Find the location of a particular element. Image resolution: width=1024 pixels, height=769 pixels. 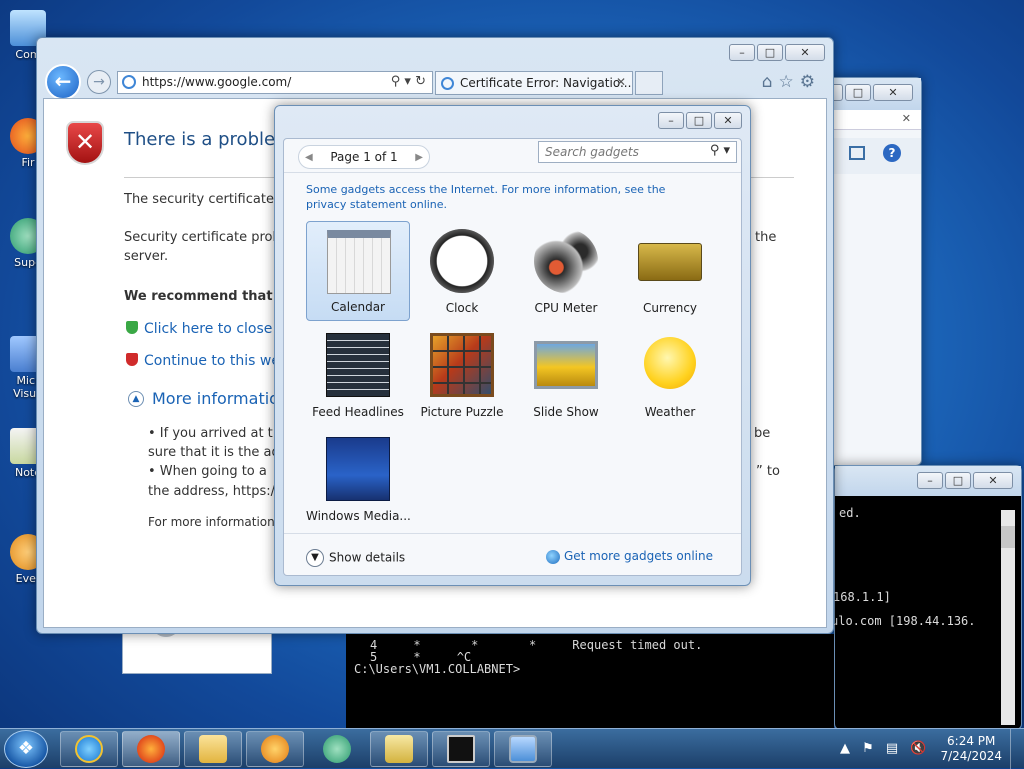

scrollbar is located at coordinates (1008, 617).